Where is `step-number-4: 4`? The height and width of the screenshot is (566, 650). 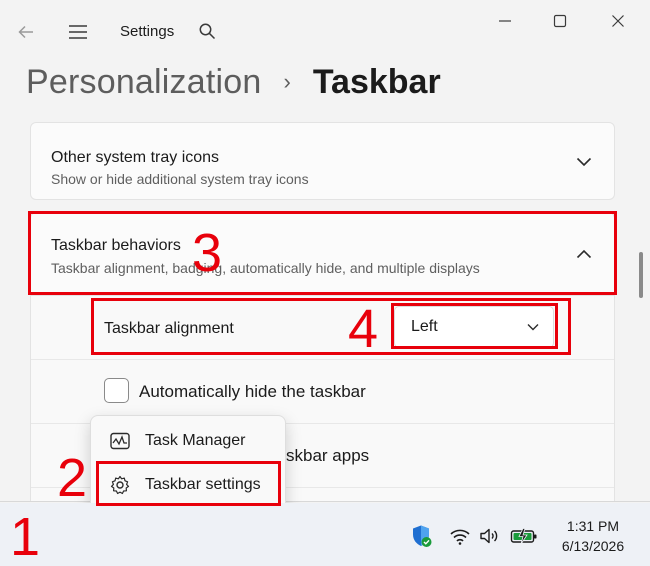 step-number-4: 4 is located at coordinates (363, 329).